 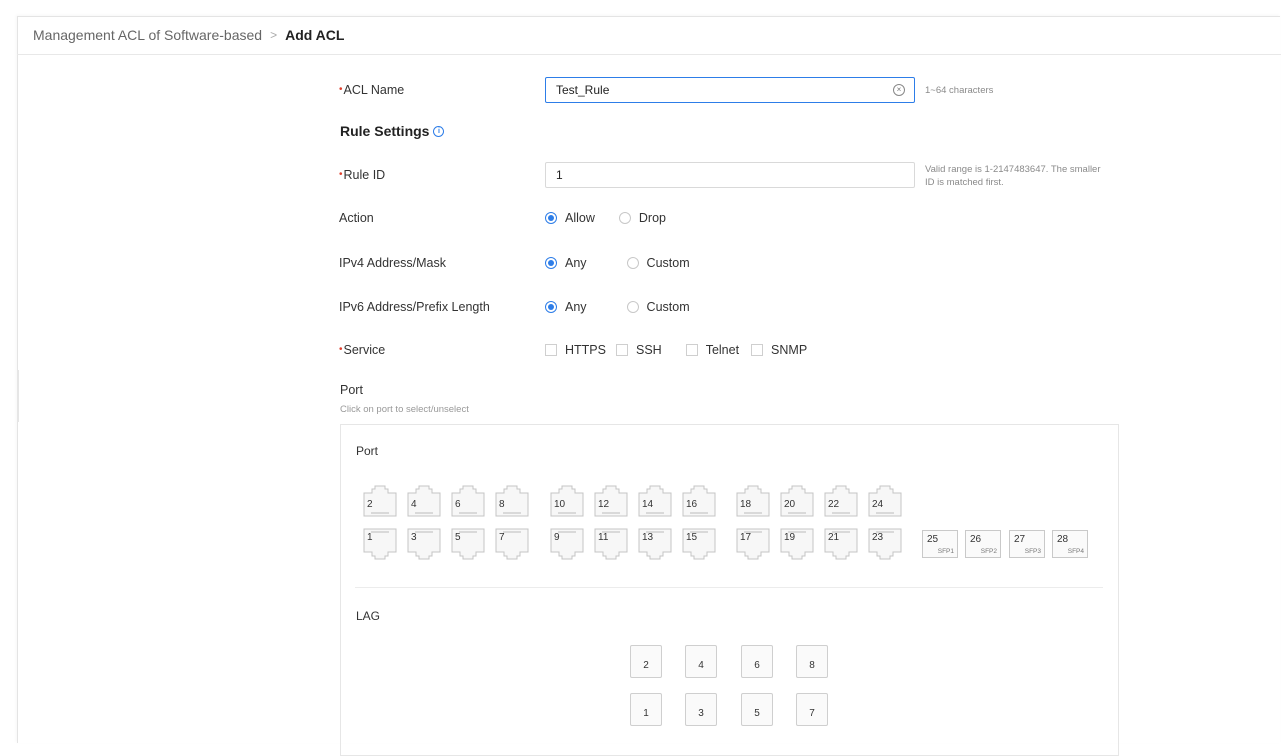 What do you see at coordinates (712, 350) in the screenshot?
I see `service-telnet-option: Telnet` at bounding box center [712, 350].